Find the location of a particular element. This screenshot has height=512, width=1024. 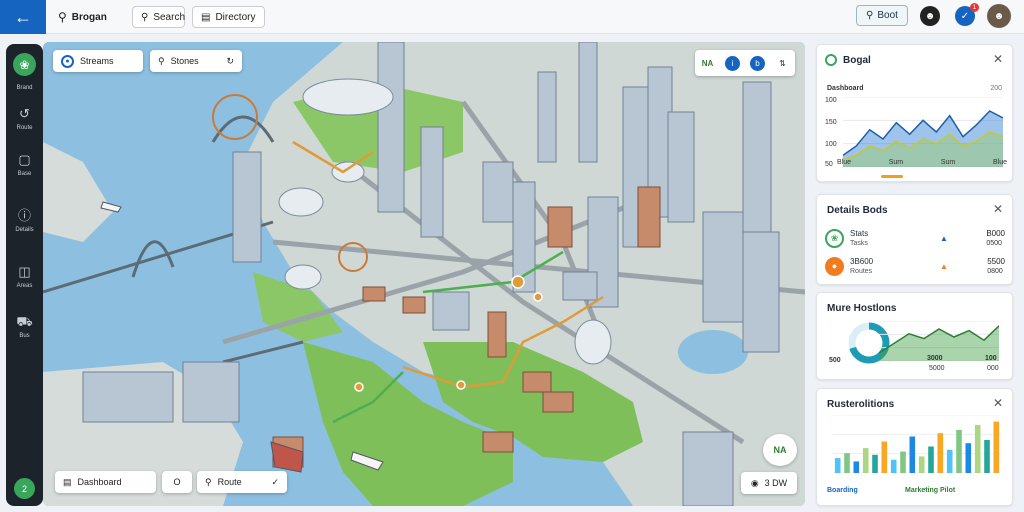

rail-label: Route is located at coordinates (24, 128).